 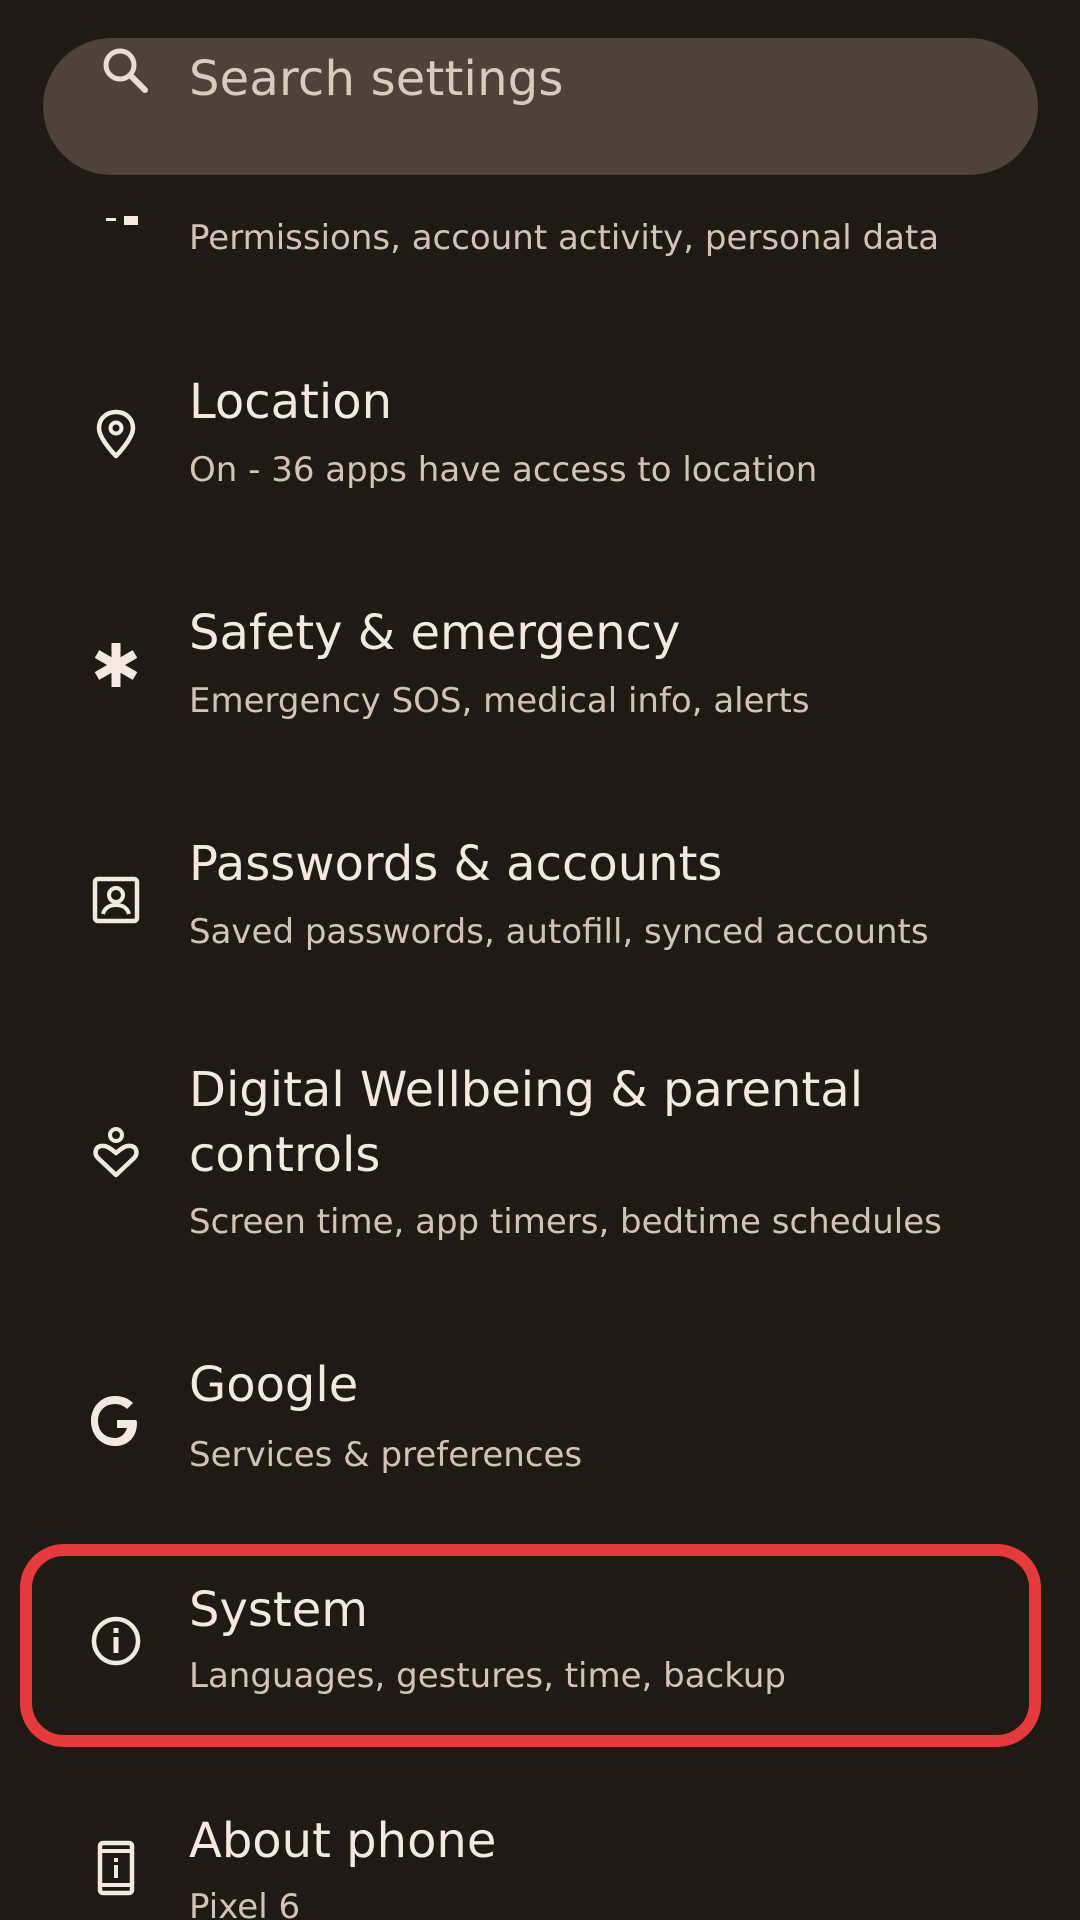 What do you see at coordinates (116, 1641) in the screenshot?
I see `info-circle-icon` at bounding box center [116, 1641].